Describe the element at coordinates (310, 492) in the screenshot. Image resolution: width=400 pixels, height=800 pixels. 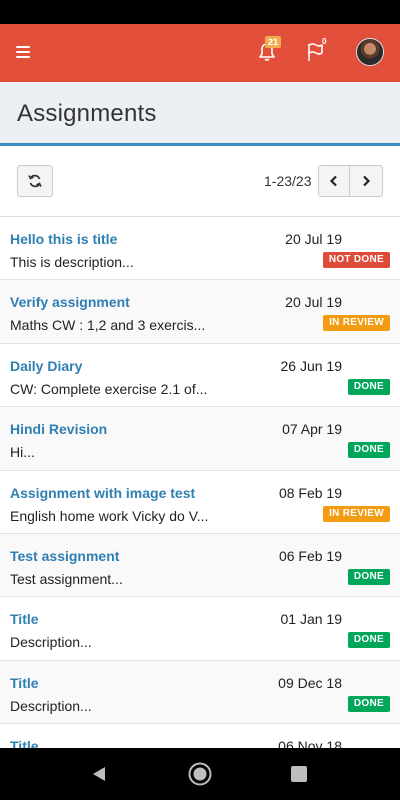
I see `assignment-date: 08 Feb 19` at that location.